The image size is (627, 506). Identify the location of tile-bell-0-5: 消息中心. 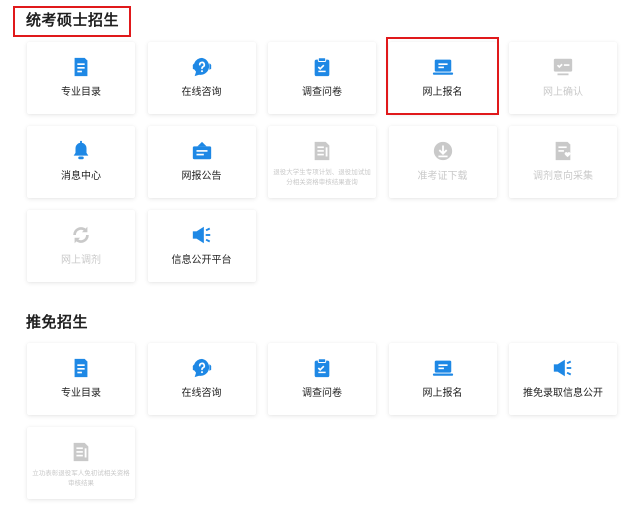
(81, 162).